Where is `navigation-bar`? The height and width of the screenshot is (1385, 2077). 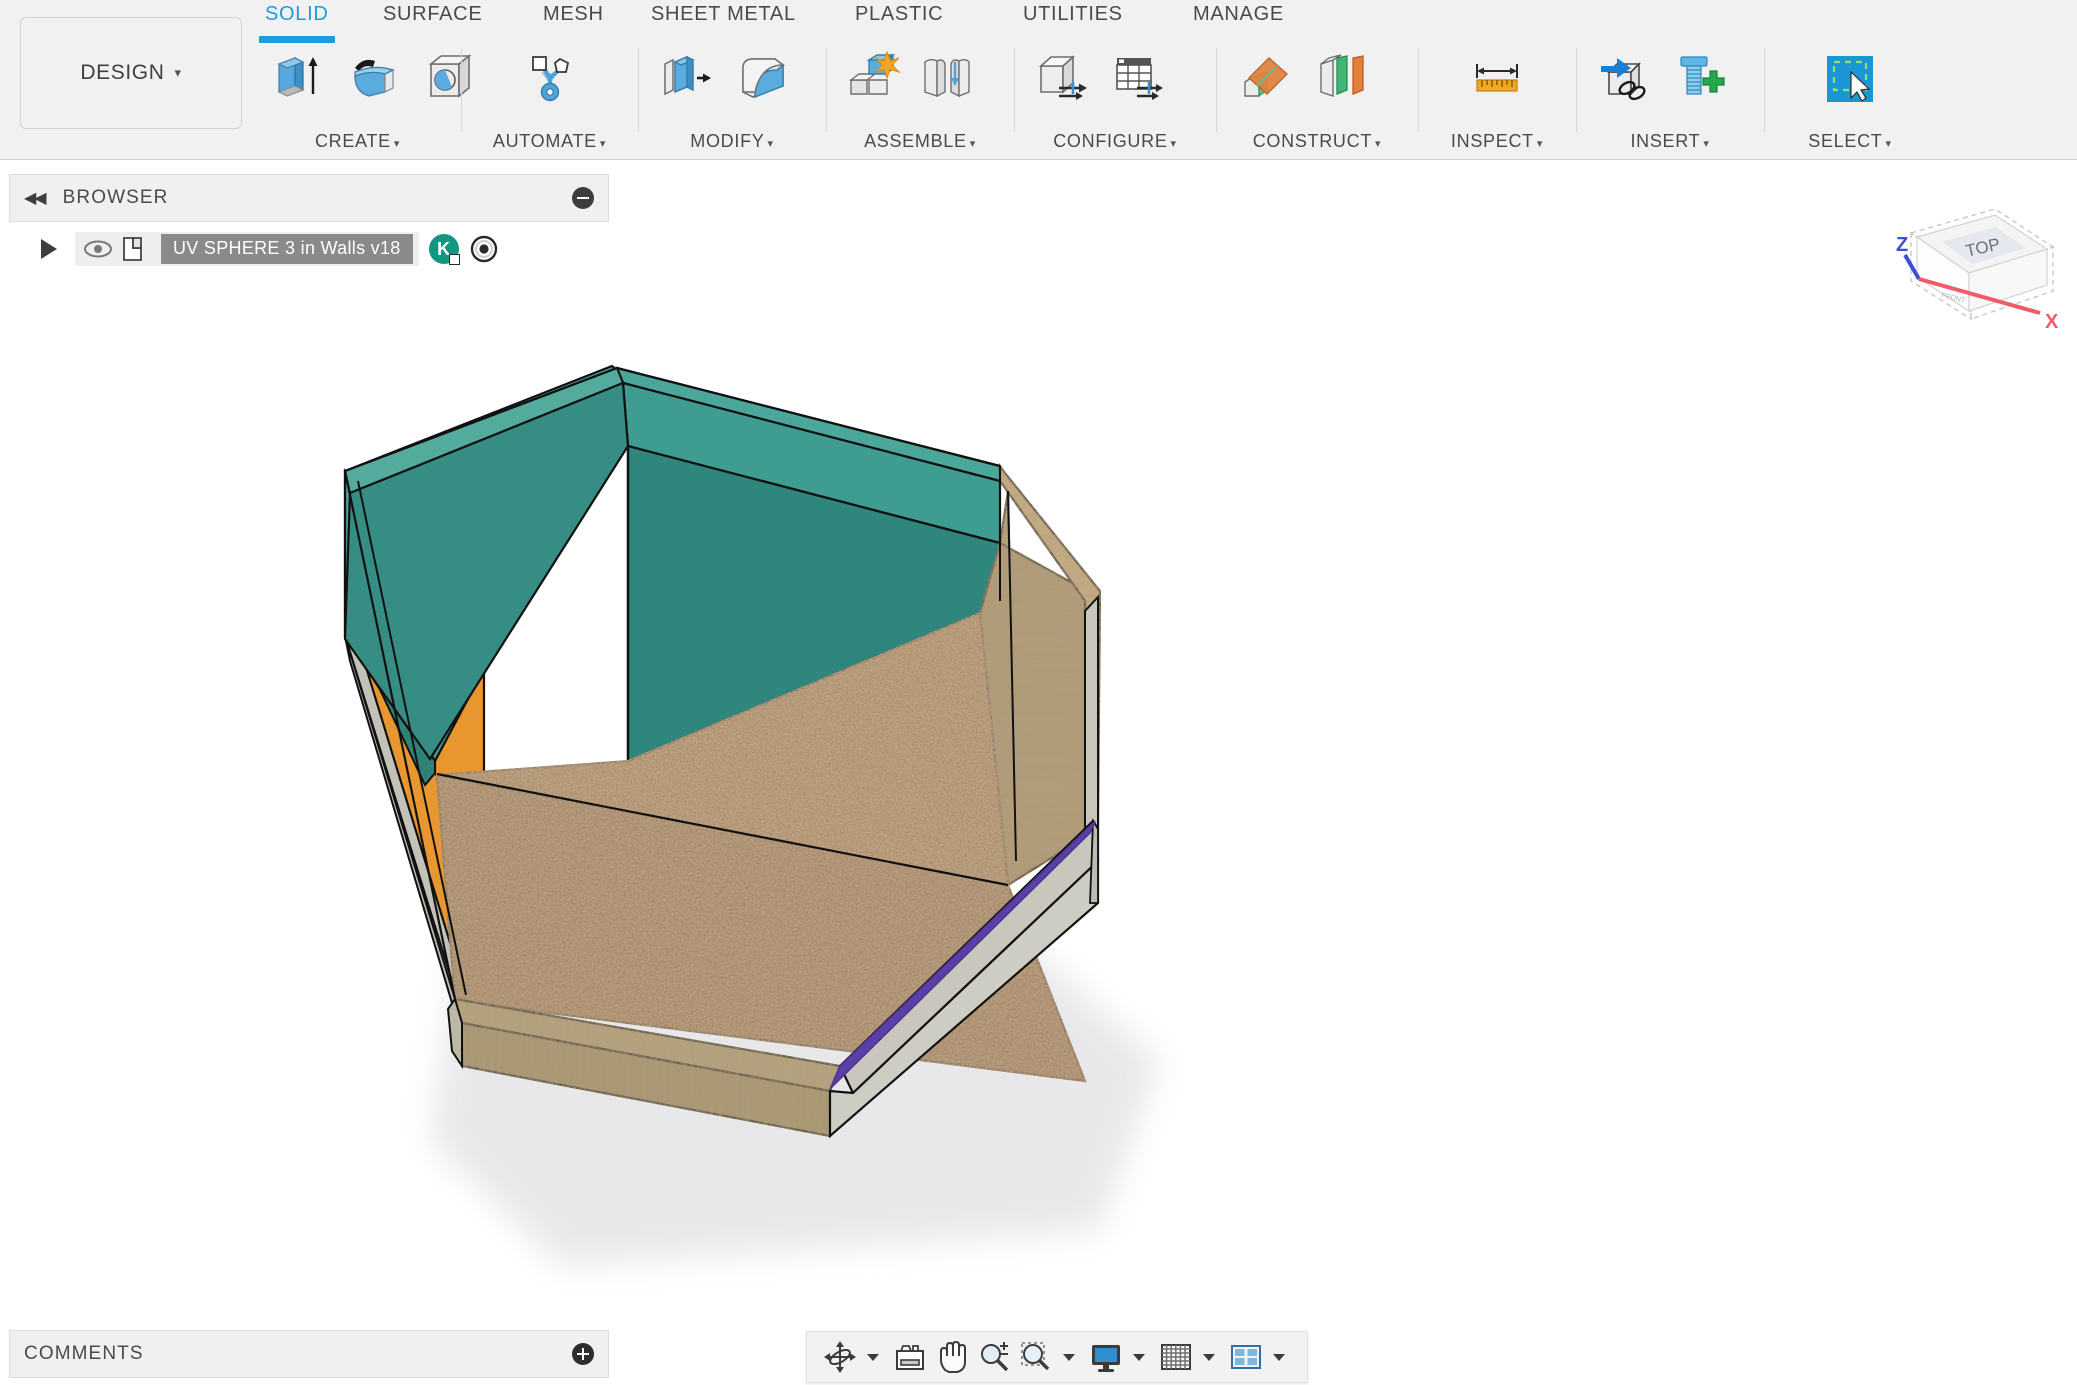
navigation-bar is located at coordinates (1057, 1357).